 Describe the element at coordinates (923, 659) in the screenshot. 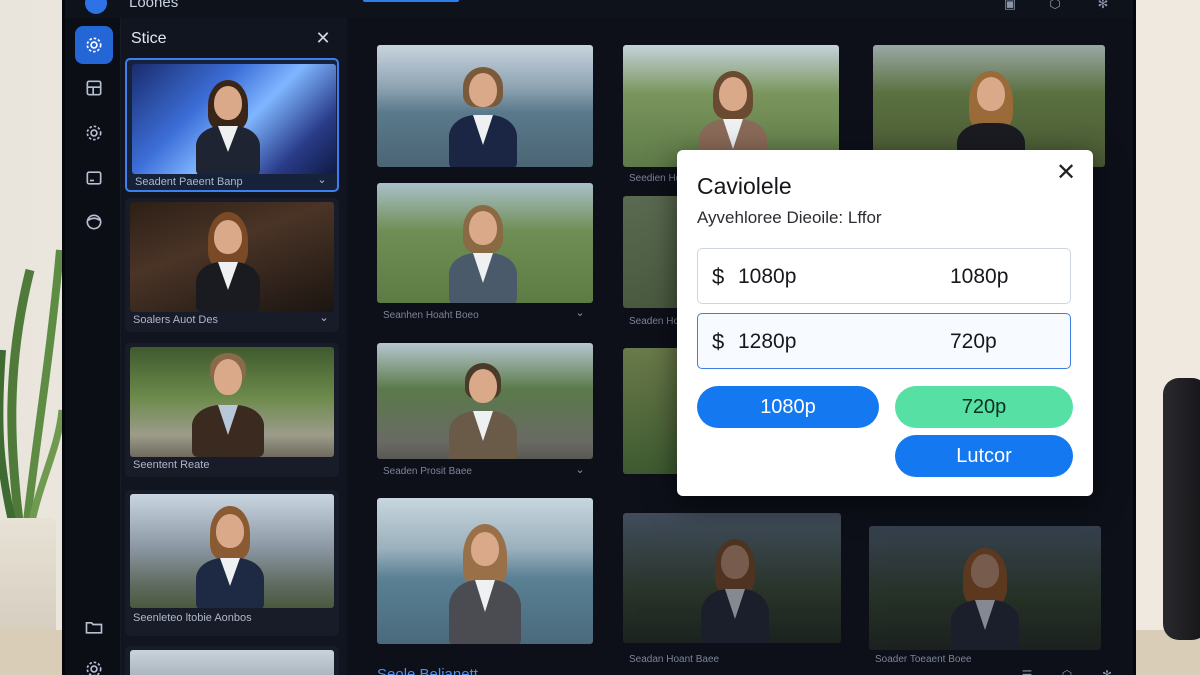

I see `tile-label: Soader Toeaent Boee` at that location.